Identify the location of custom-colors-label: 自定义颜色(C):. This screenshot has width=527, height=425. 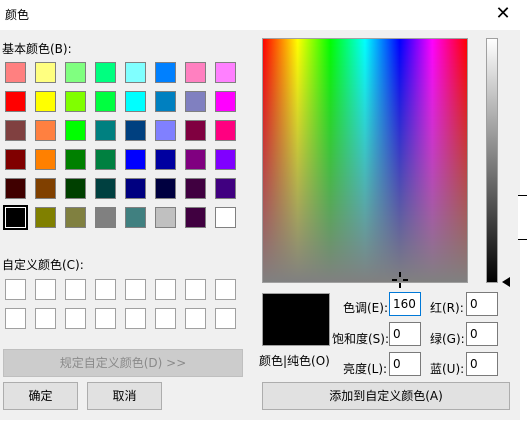
(43, 265).